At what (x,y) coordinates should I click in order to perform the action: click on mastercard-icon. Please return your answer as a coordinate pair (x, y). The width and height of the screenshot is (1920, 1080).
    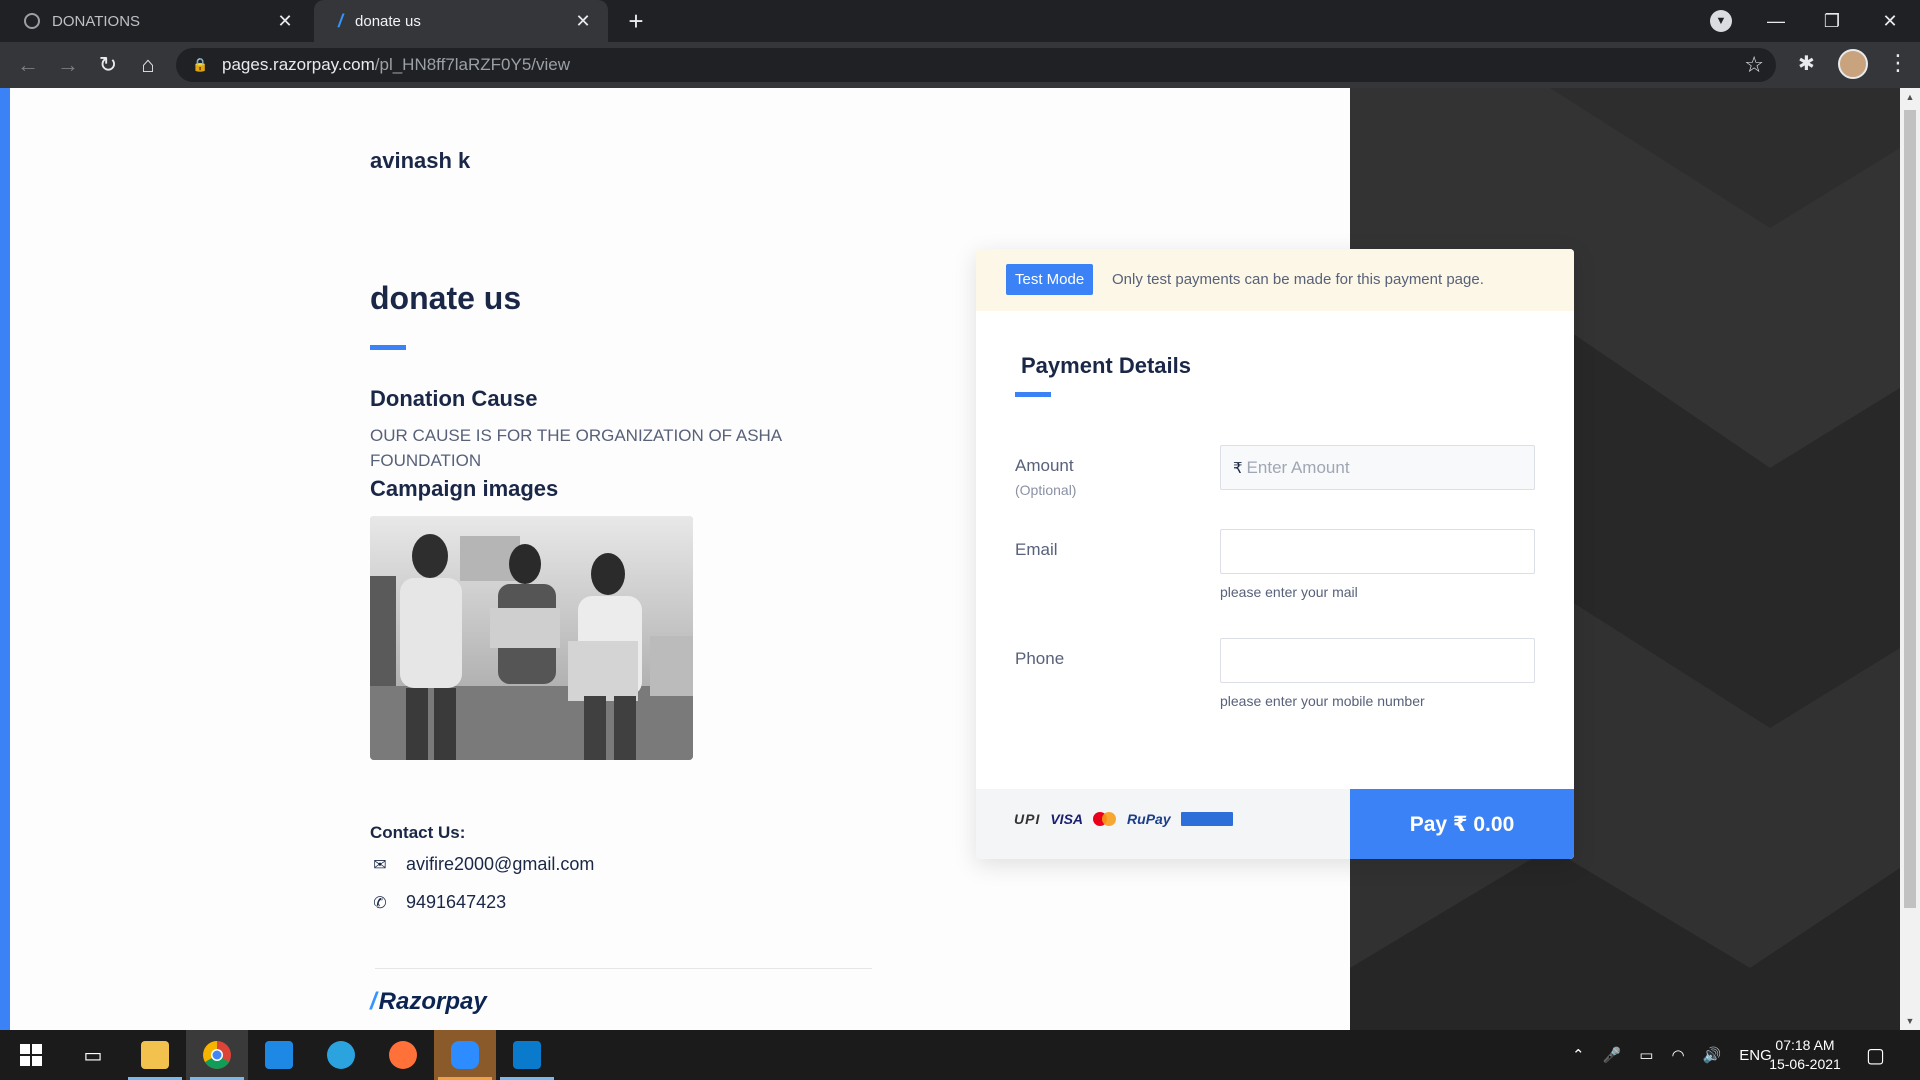
    Looking at the image, I should click on (1105, 819).